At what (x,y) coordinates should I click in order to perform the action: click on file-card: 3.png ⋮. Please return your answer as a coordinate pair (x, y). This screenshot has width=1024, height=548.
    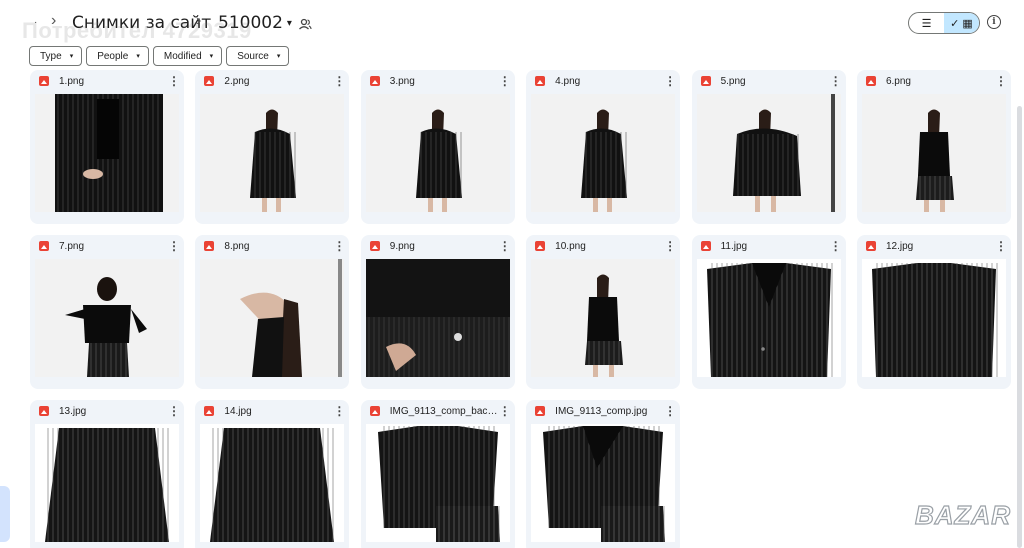
    Looking at the image, I should click on (437, 147).